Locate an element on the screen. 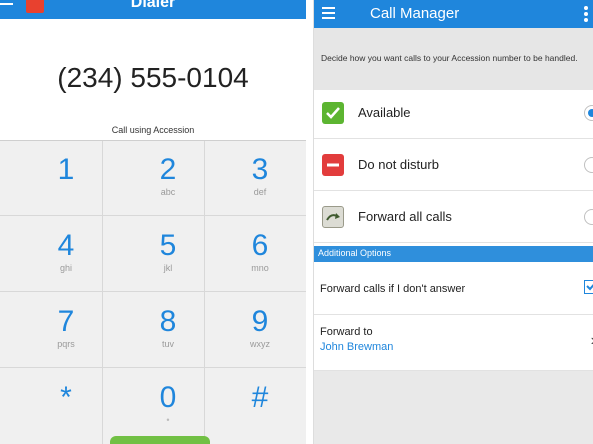 The height and width of the screenshot is (444, 593). radio-available is located at coordinates (588, 113).